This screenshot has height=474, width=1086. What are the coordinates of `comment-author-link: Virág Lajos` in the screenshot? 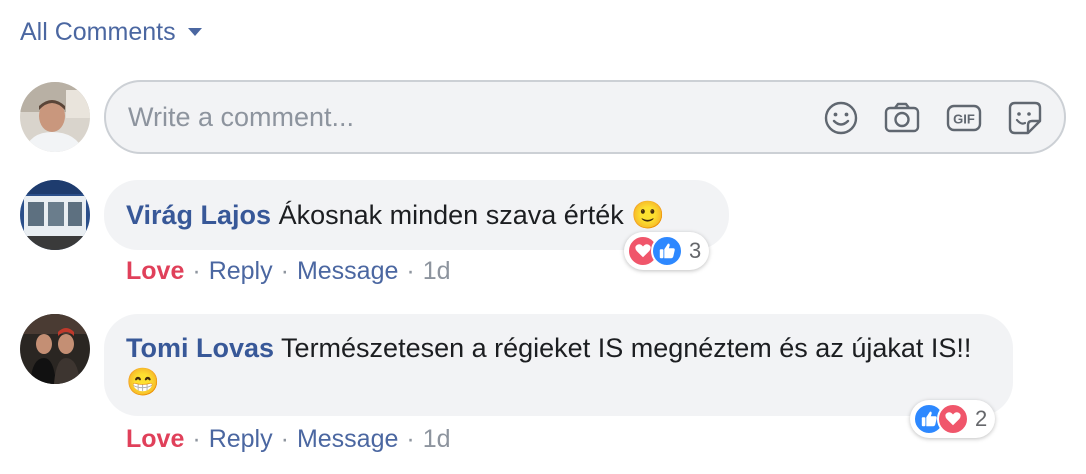 It's located at (198, 215).